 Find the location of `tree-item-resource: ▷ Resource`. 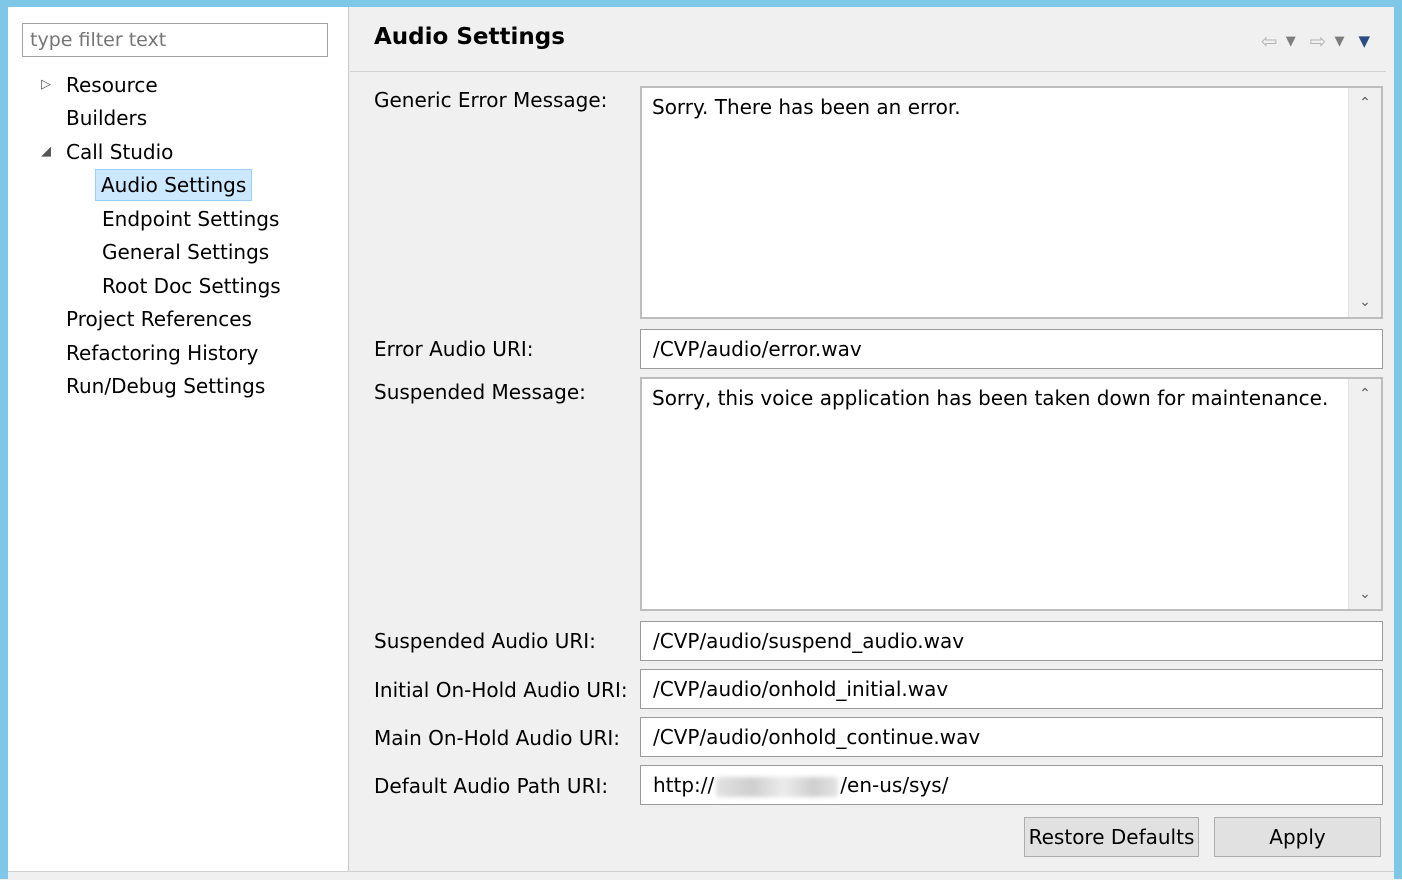

tree-item-resource: ▷ Resource is located at coordinates (100, 85).